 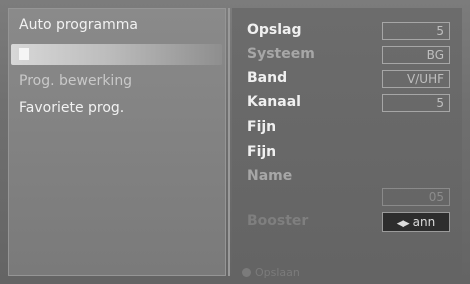 What do you see at coordinates (278, 221) in the screenshot?
I see `booster-label: Booster` at bounding box center [278, 221].